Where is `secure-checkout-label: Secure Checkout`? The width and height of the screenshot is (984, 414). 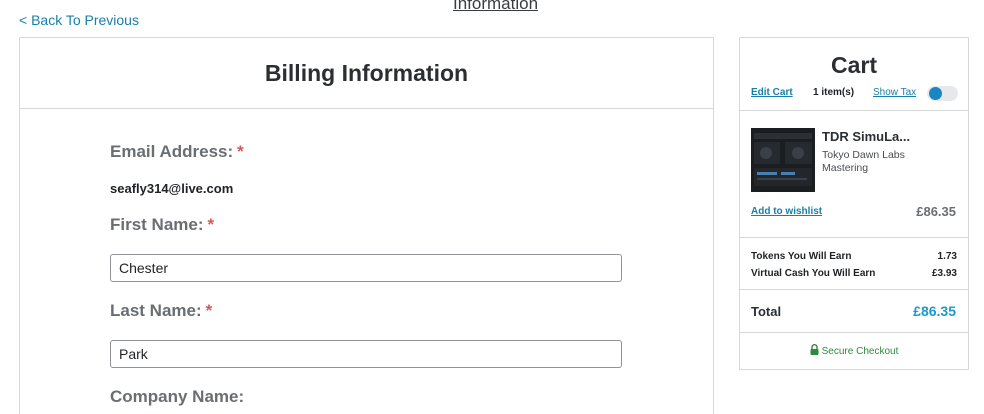 secure-checkout-label: Secure Checkout is located at coordinates (860, 351).